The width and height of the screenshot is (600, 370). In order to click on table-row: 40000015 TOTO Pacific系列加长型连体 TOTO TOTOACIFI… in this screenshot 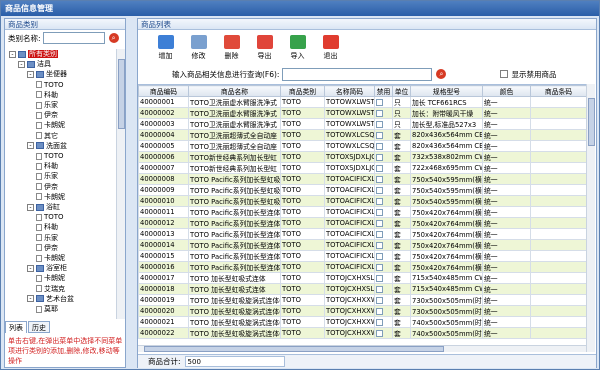, I will do `click(362, 256)`.